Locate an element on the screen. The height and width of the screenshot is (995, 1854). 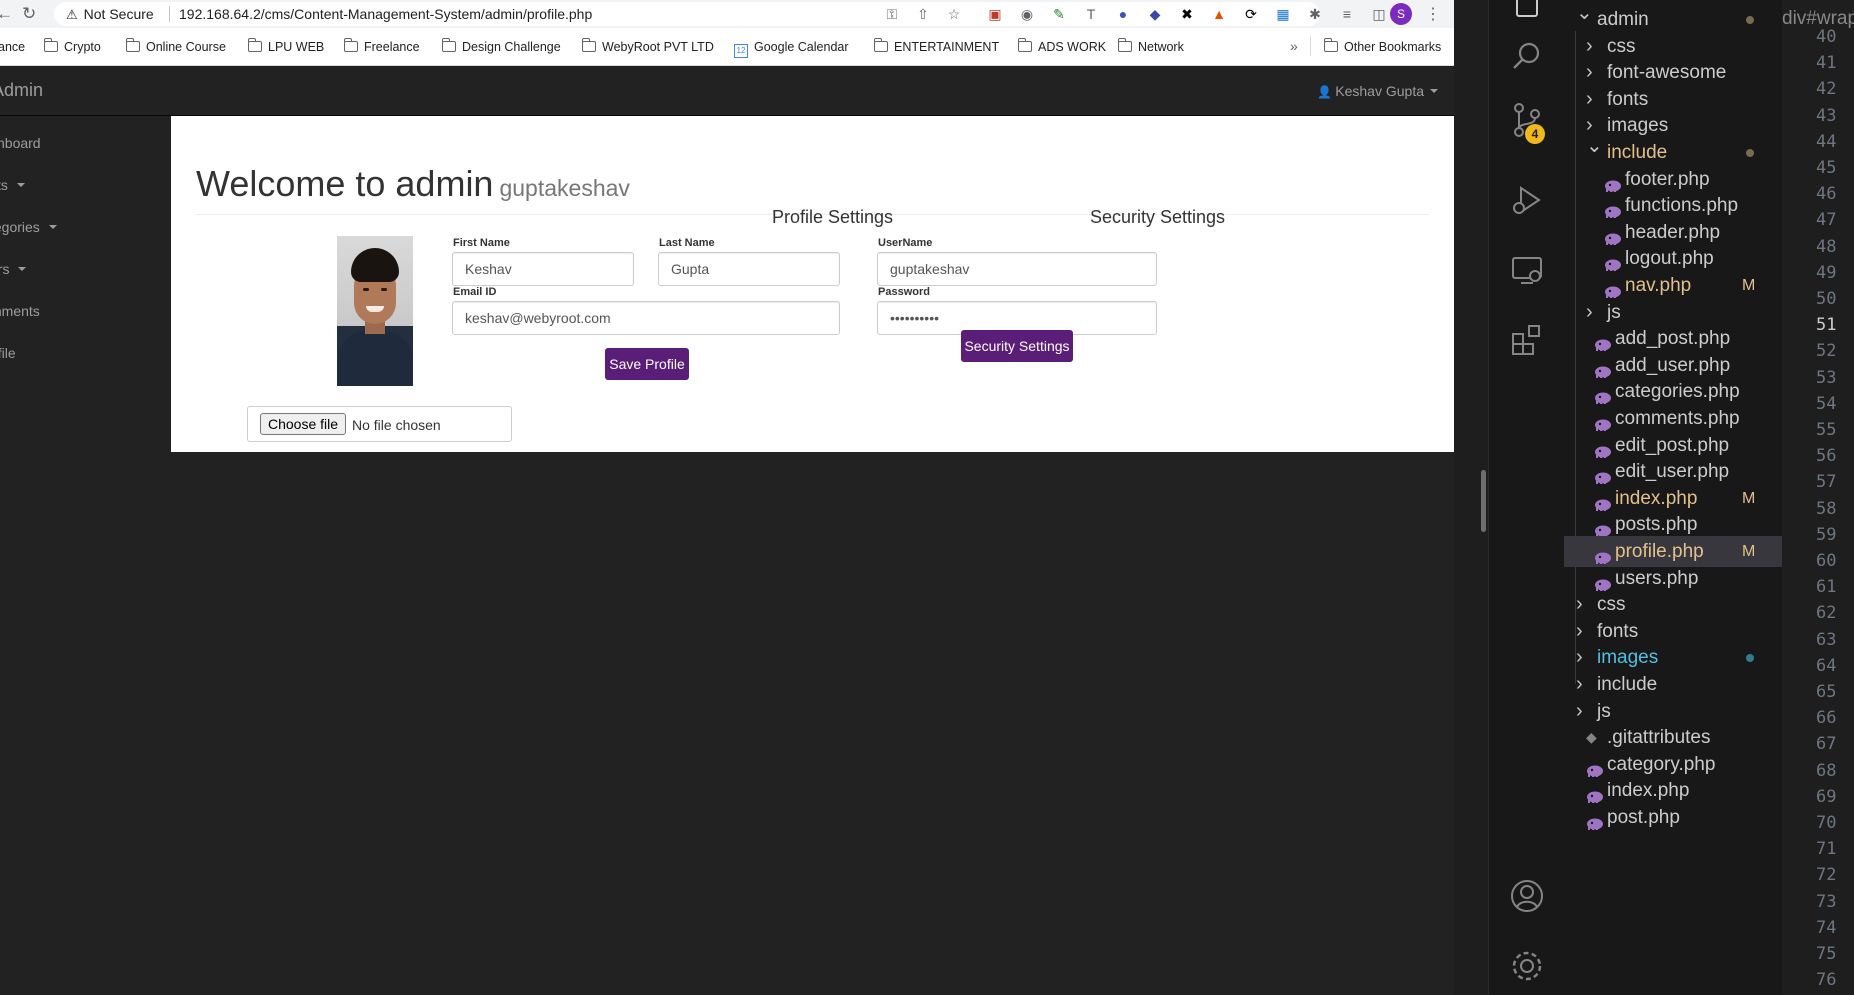
settings-gear-icon is located at coordinates (1527, 966).